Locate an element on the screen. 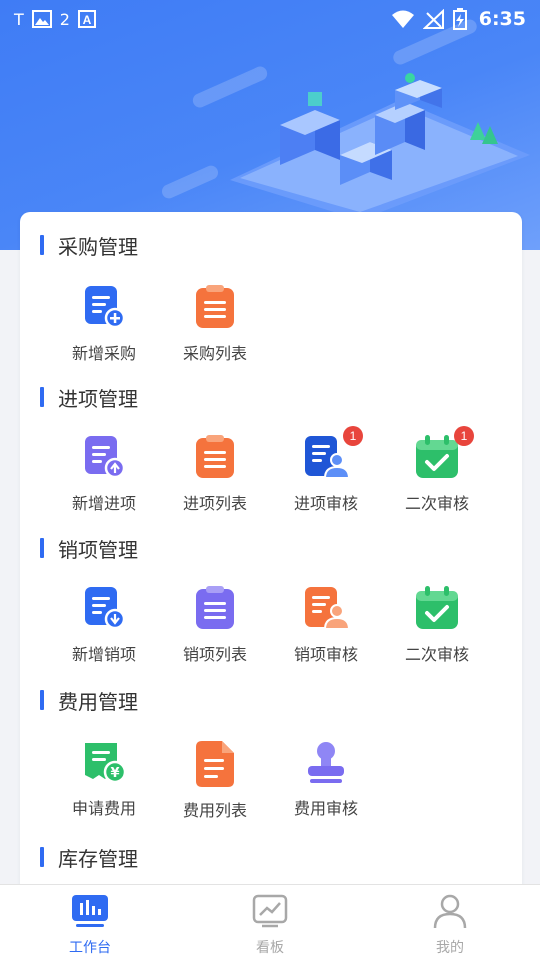 This screenshot has height=960, width=540. menu-item-label: 采购列表 is located at coordinates (214, 353).